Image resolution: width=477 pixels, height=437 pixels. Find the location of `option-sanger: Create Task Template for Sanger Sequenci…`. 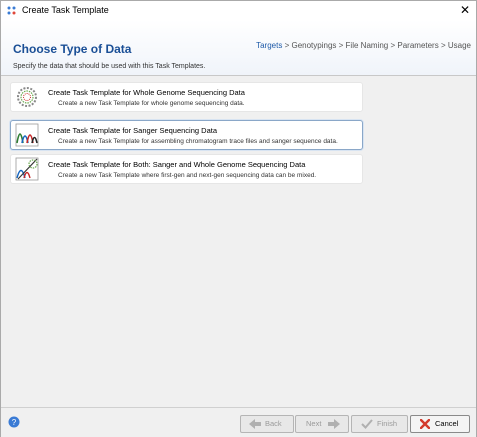

option-sanger: Create Task Template for Sanger Sequenci… is located at coordinates (186, 135).